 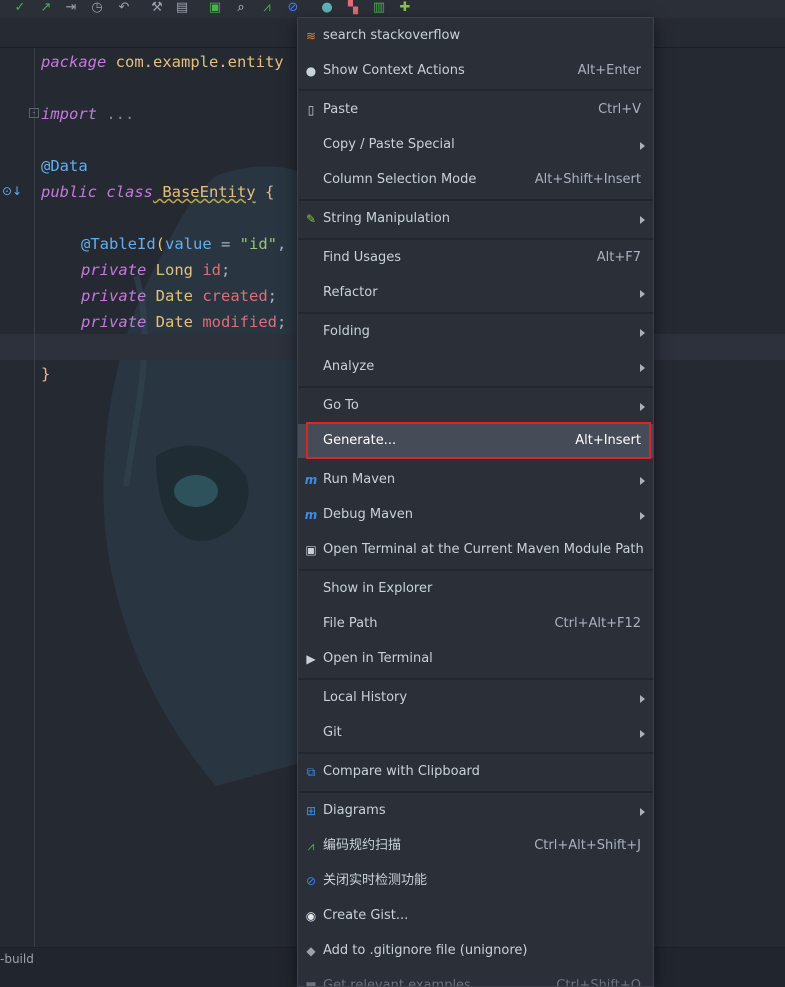 I want to click on db-icon: ▥, so click(x=379, y=8).